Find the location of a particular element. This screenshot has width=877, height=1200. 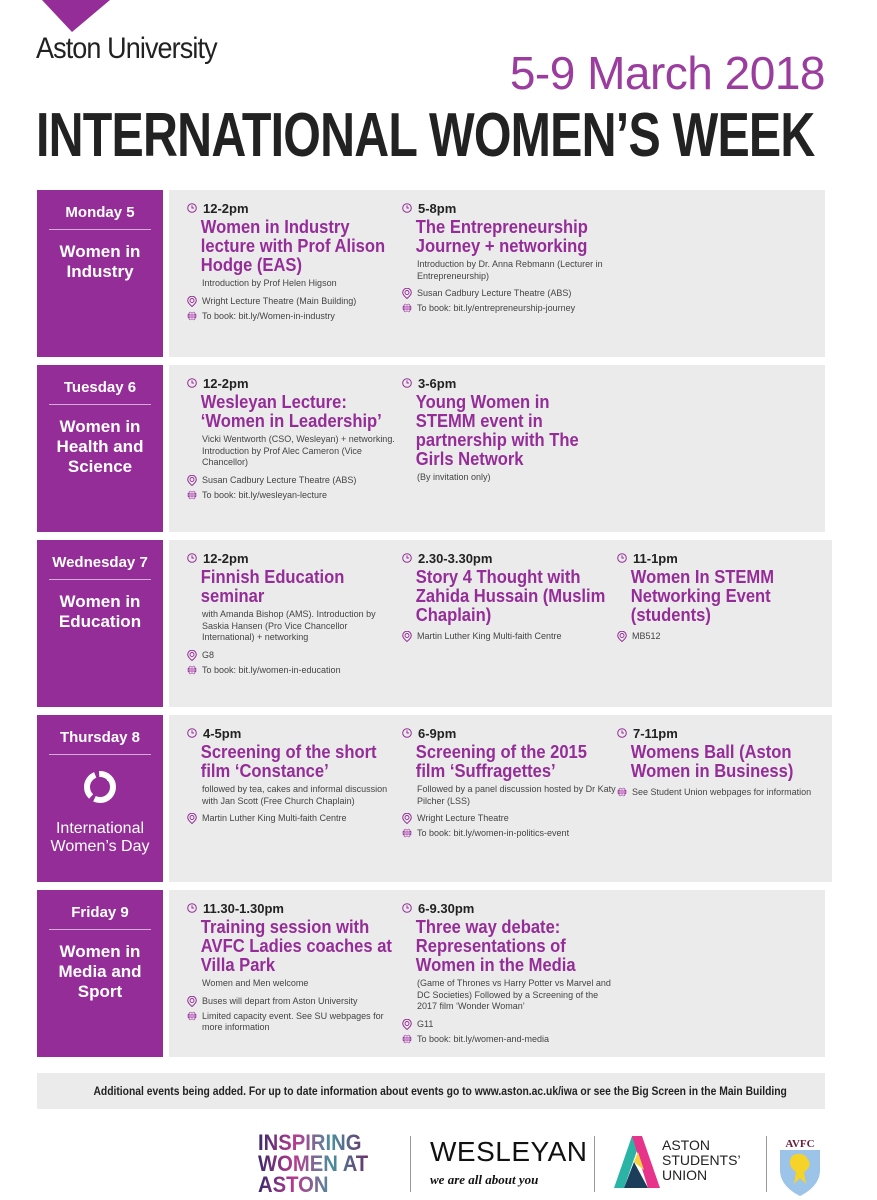

event-location-text: Buses will depart from Aston University is located at coordinates (280, 1000).